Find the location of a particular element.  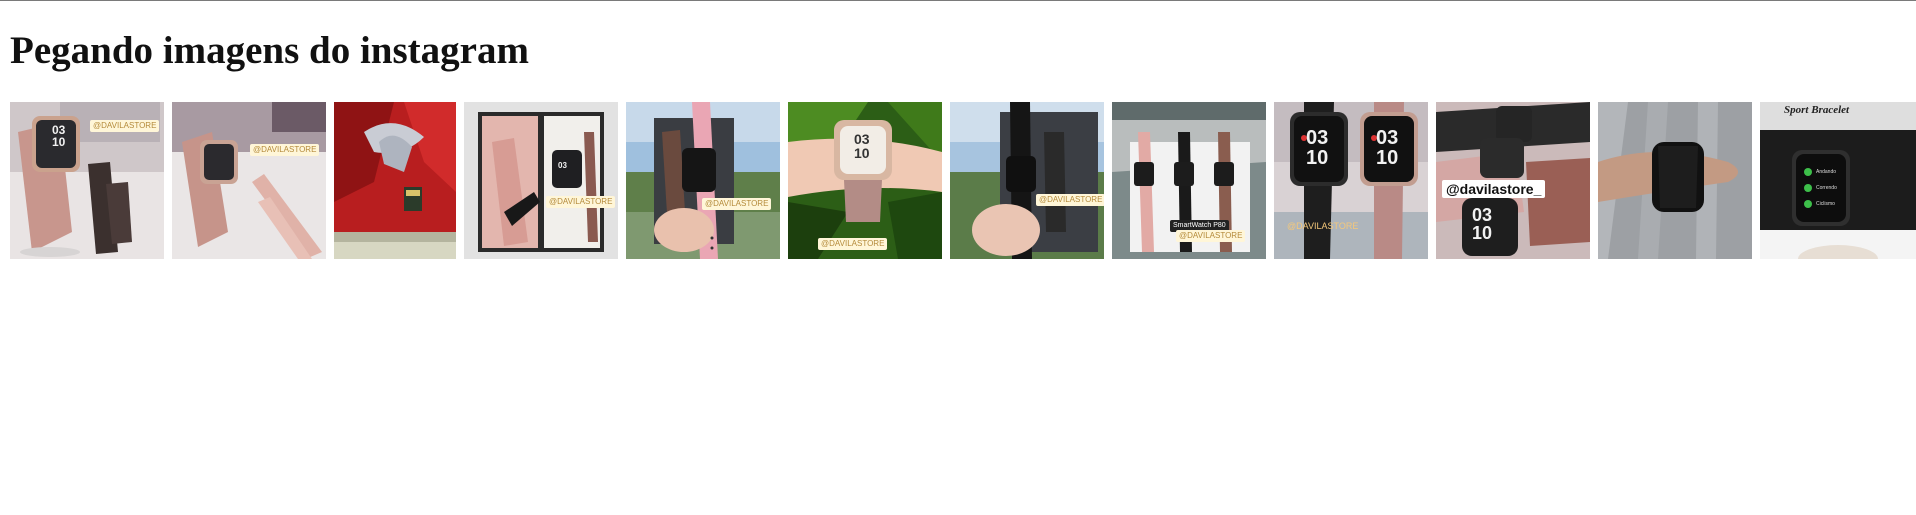

top-border is located at coordinates (958, 0).